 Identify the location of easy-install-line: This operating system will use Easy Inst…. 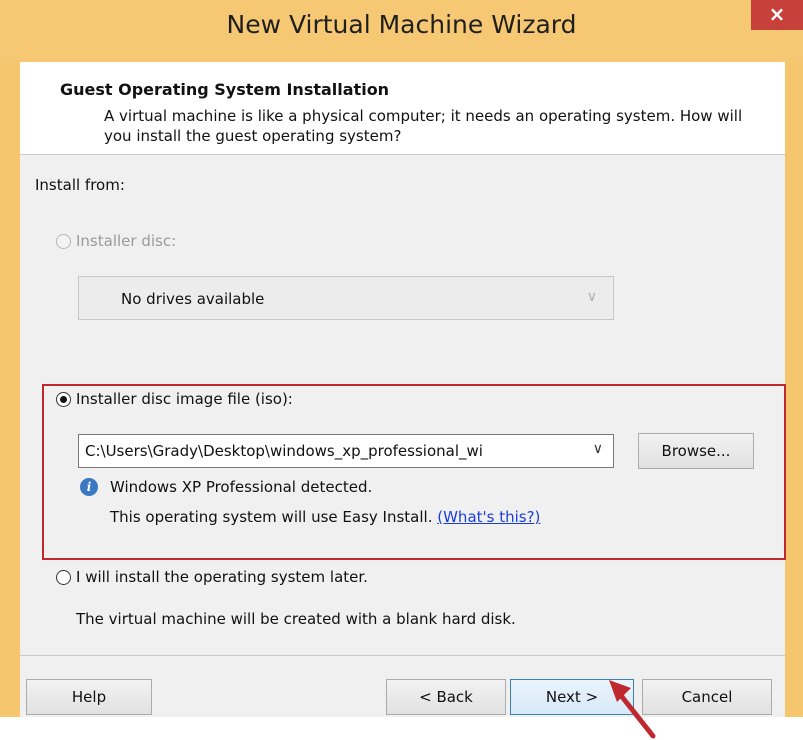
(325, 517).